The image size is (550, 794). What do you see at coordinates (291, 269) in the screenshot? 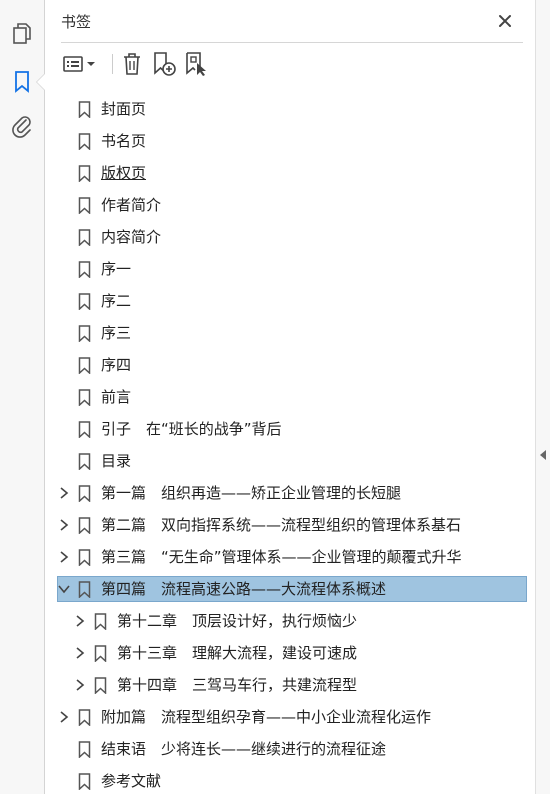
I see `bookmark-row: 序一` at bounding box center [291, 269].